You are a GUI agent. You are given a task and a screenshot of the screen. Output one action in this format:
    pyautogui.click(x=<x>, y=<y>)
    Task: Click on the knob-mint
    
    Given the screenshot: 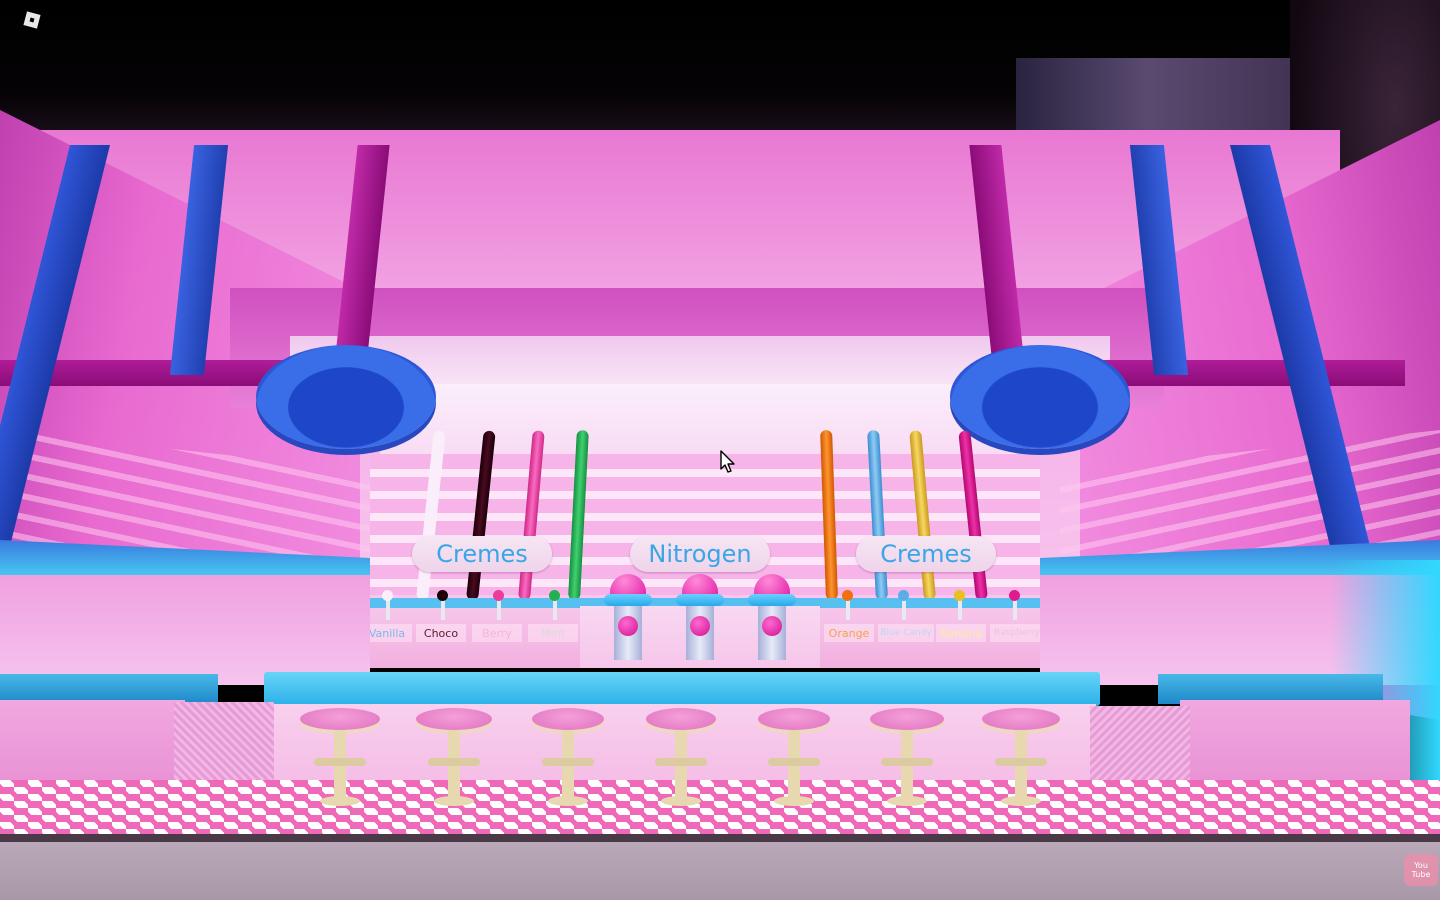 What is the action you would take?
    pyautogui.click(x=554, y=595)
    